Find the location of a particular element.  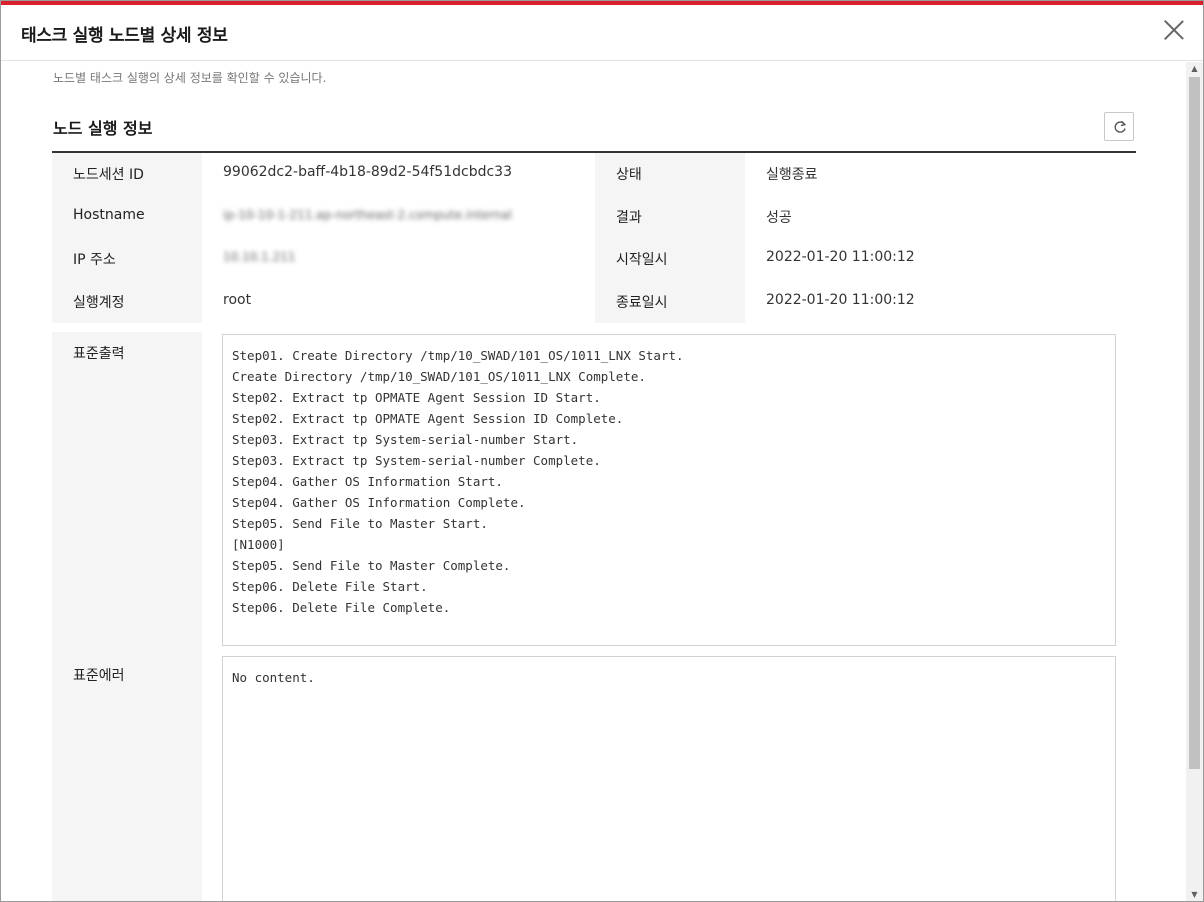

scroll-down-icon: ▼ is located at coordinates (1194, 894).